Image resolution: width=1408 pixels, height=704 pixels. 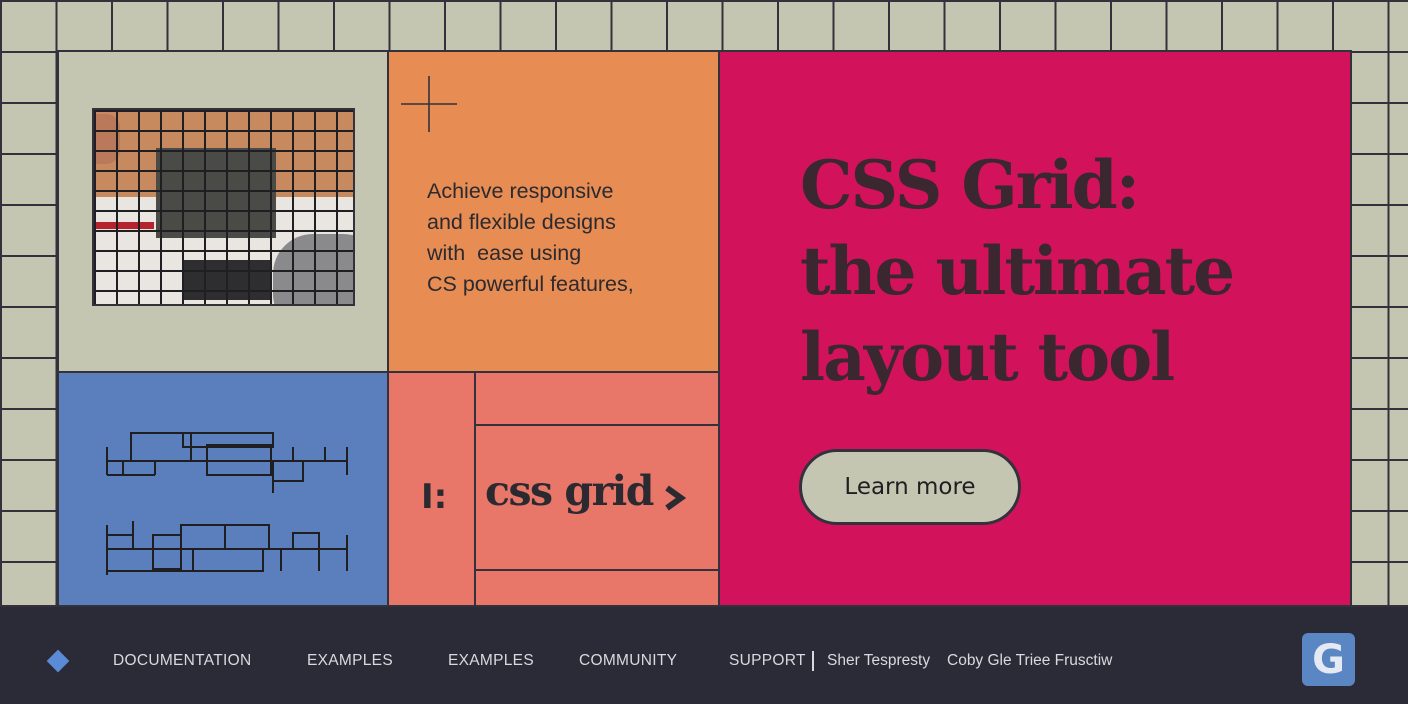 I want to click on nav-coby-gle: Coby Gle Triee Frusctiw, so click(x=1029, y=661).